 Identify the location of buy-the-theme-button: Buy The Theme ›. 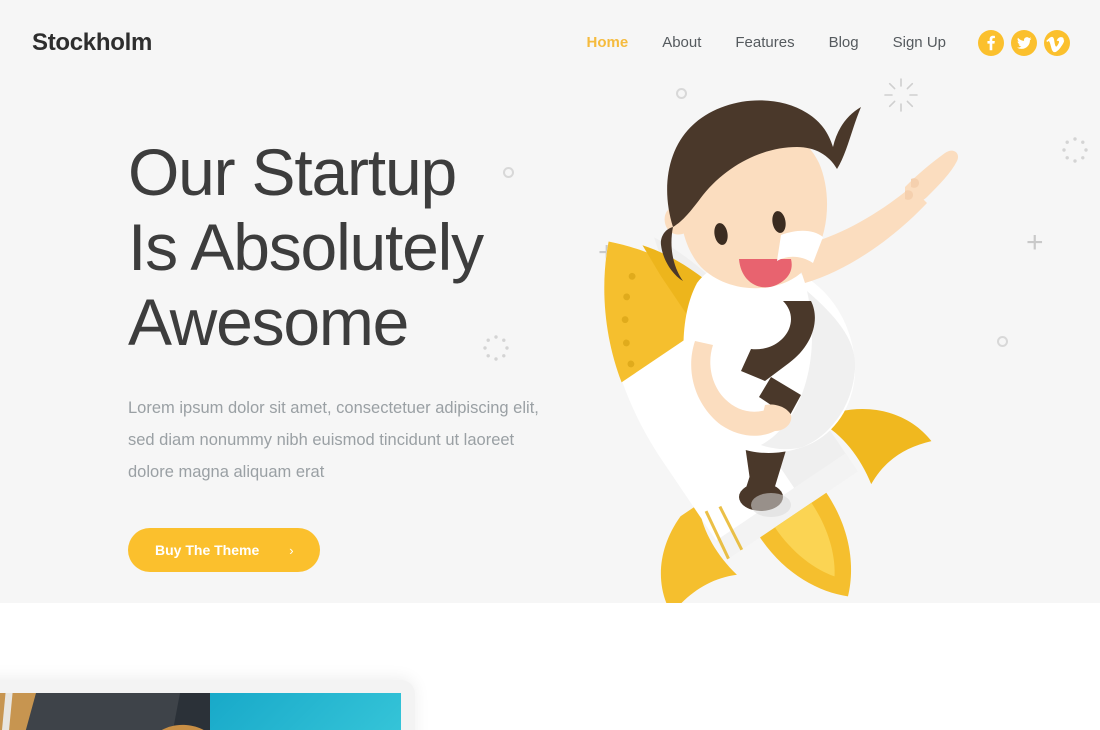
(224, 550).